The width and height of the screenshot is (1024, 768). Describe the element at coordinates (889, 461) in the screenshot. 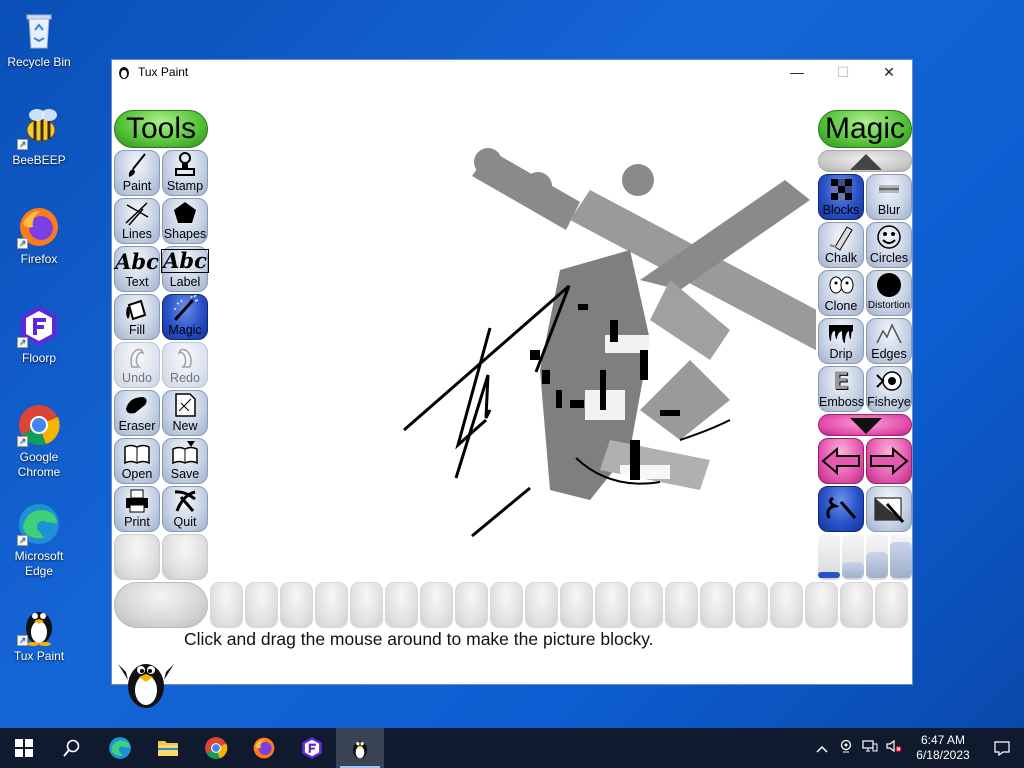

I see `magic-right-arrow-button` at that location.